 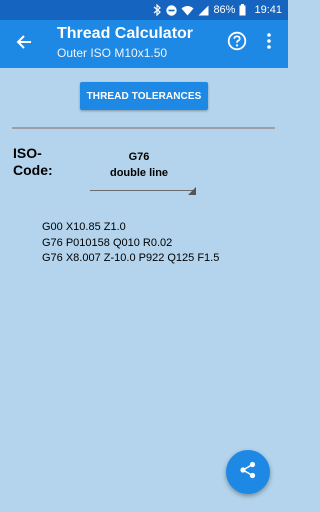 I want to click on more-vert-icon, so click(x=269, y=43).